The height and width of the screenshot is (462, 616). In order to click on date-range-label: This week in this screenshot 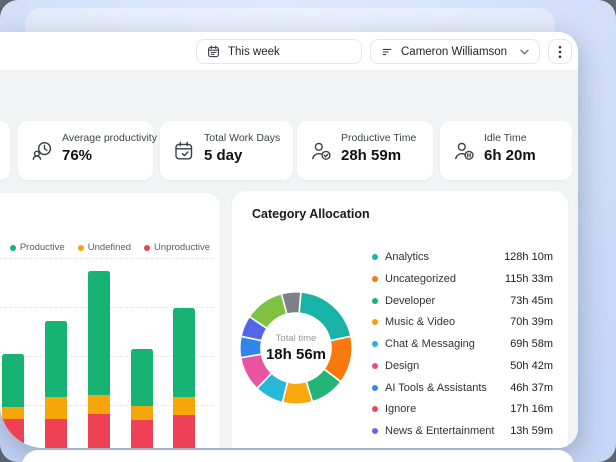, I will do `click(254, 51)`.